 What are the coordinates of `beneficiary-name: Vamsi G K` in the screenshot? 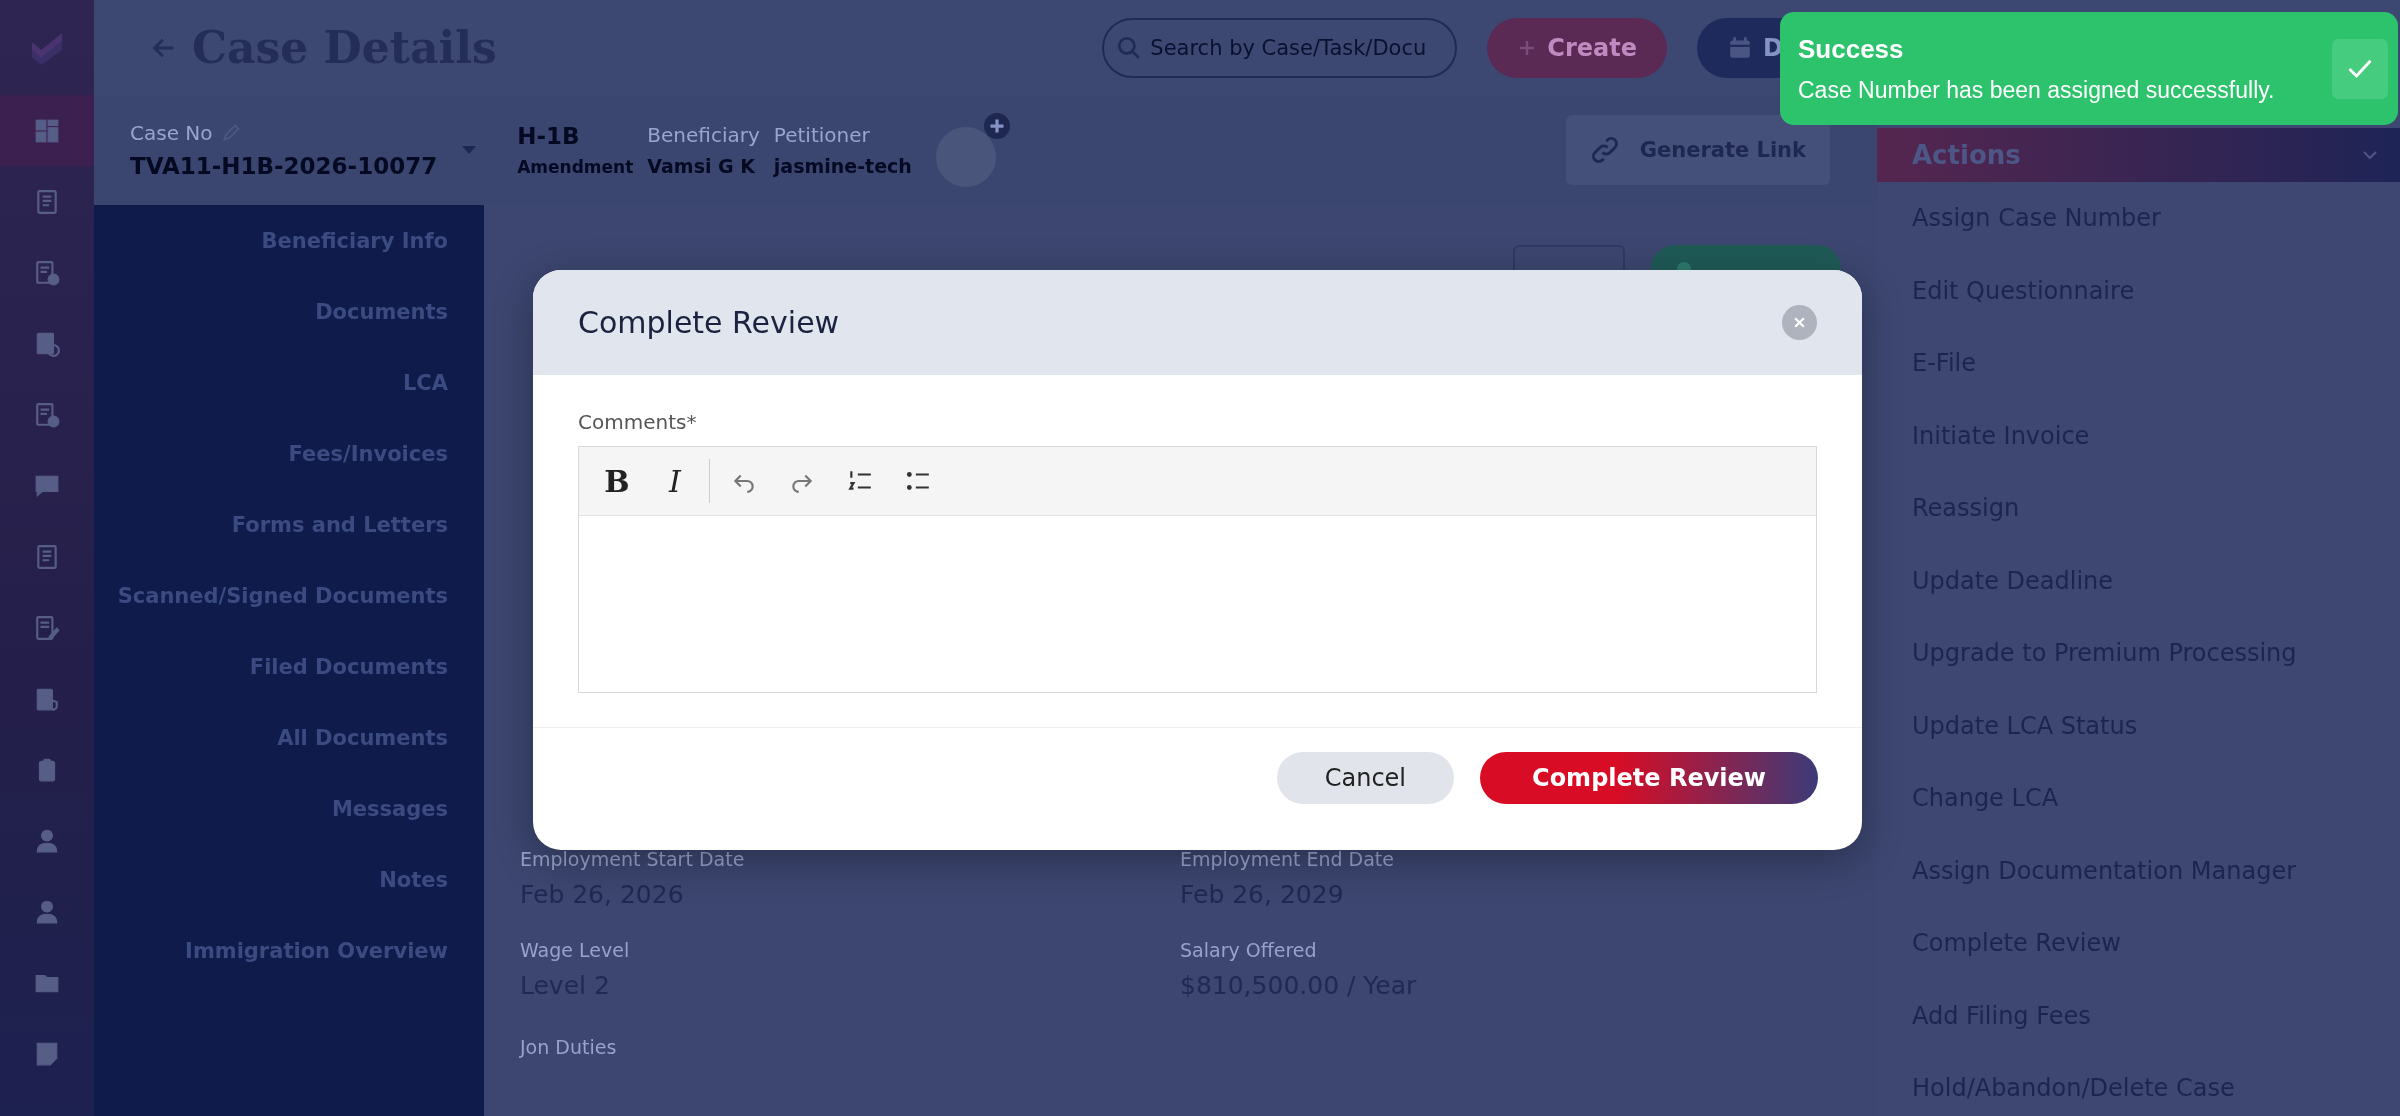 It's located at (701, 166).